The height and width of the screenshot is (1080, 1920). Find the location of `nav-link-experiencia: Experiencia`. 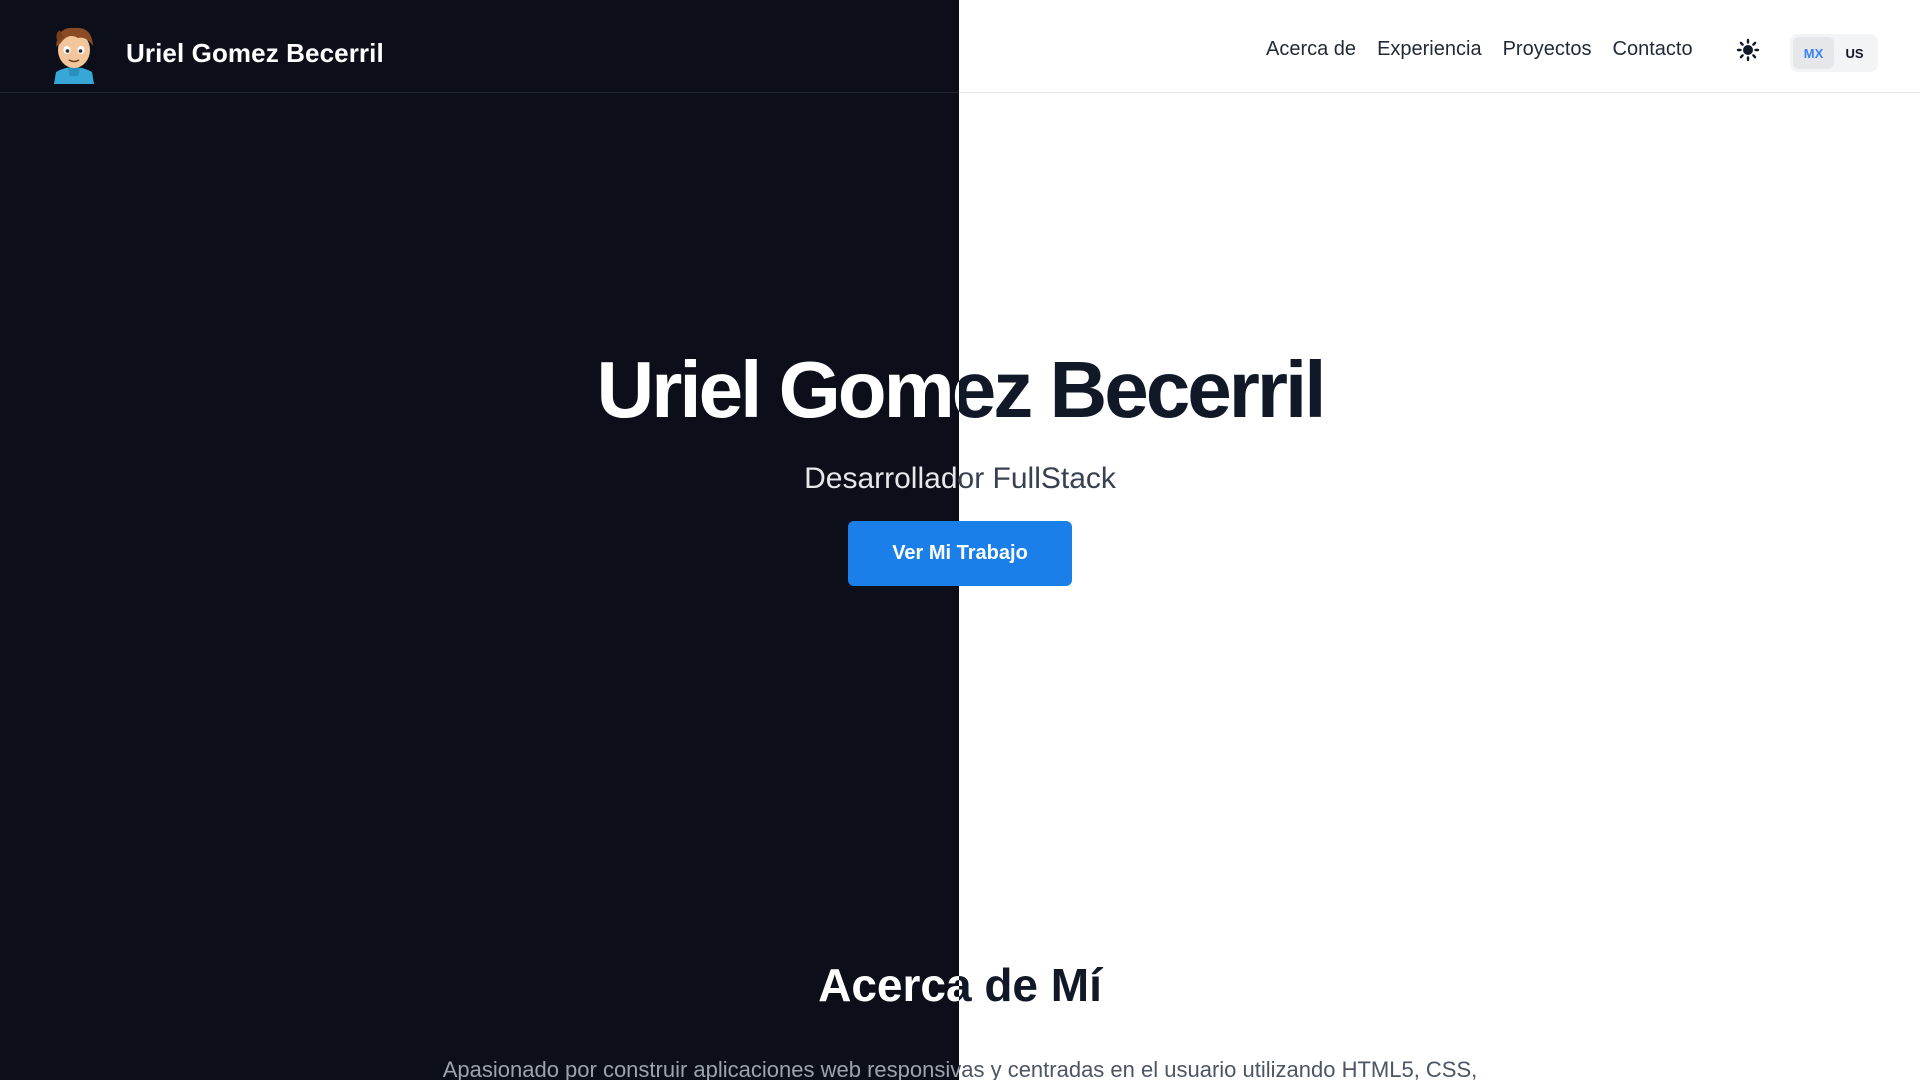

nav-link-experiencia: Experiencia is located at coordinates (1429, 49).